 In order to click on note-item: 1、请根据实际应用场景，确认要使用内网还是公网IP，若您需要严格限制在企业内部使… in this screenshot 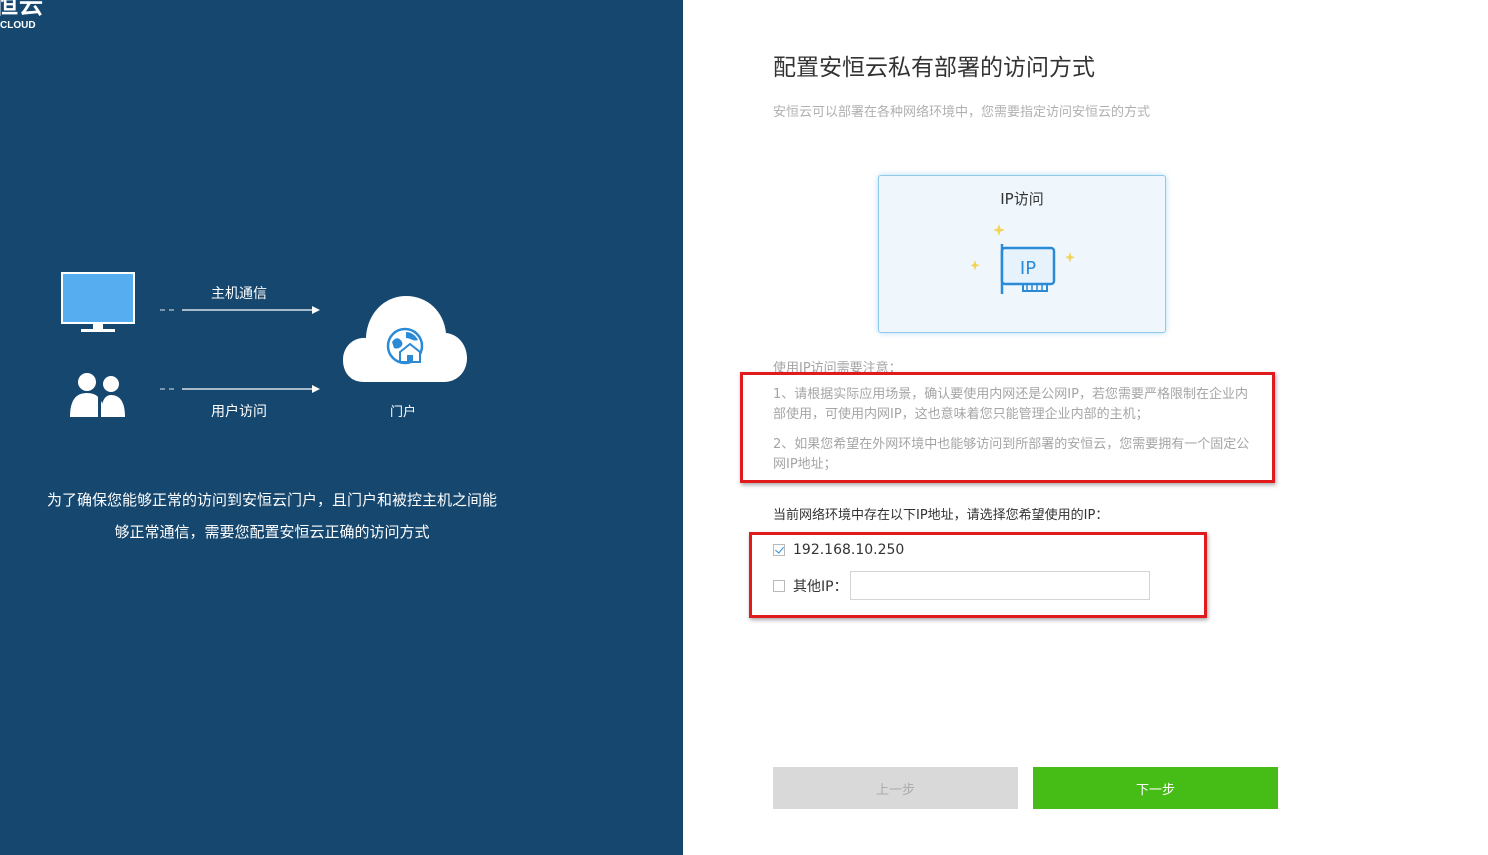, I will do `click(1010, 404)`.